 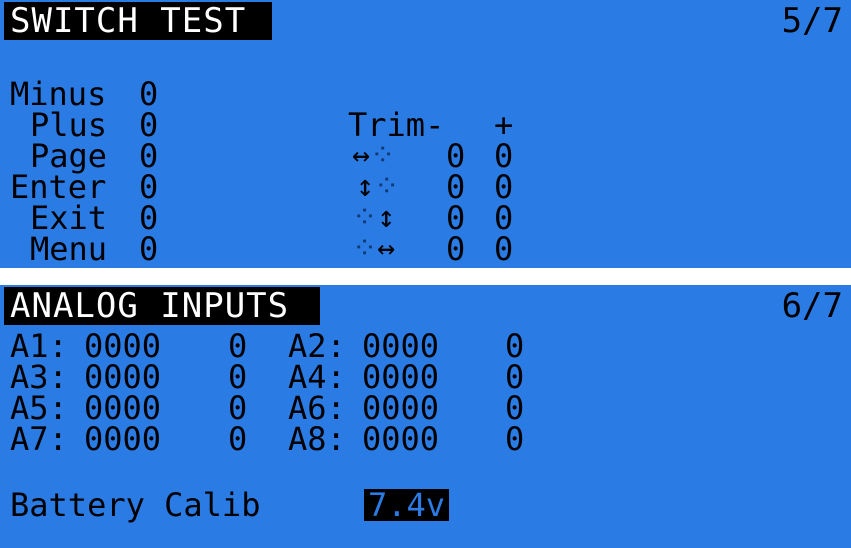 What do you see at coordinates (401, 439) in the screenshot?
I see `analog-raw-a8: 0000` at bounding box center [401, 439].